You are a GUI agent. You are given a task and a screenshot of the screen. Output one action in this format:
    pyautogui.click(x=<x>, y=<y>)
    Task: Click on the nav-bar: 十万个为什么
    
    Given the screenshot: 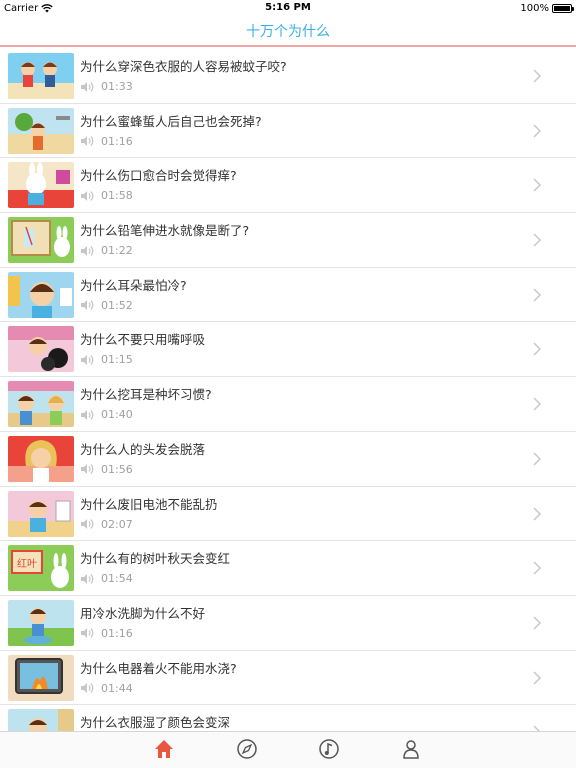 What is the action you would take?
    pyautogui.click(x=288, y=32)
    